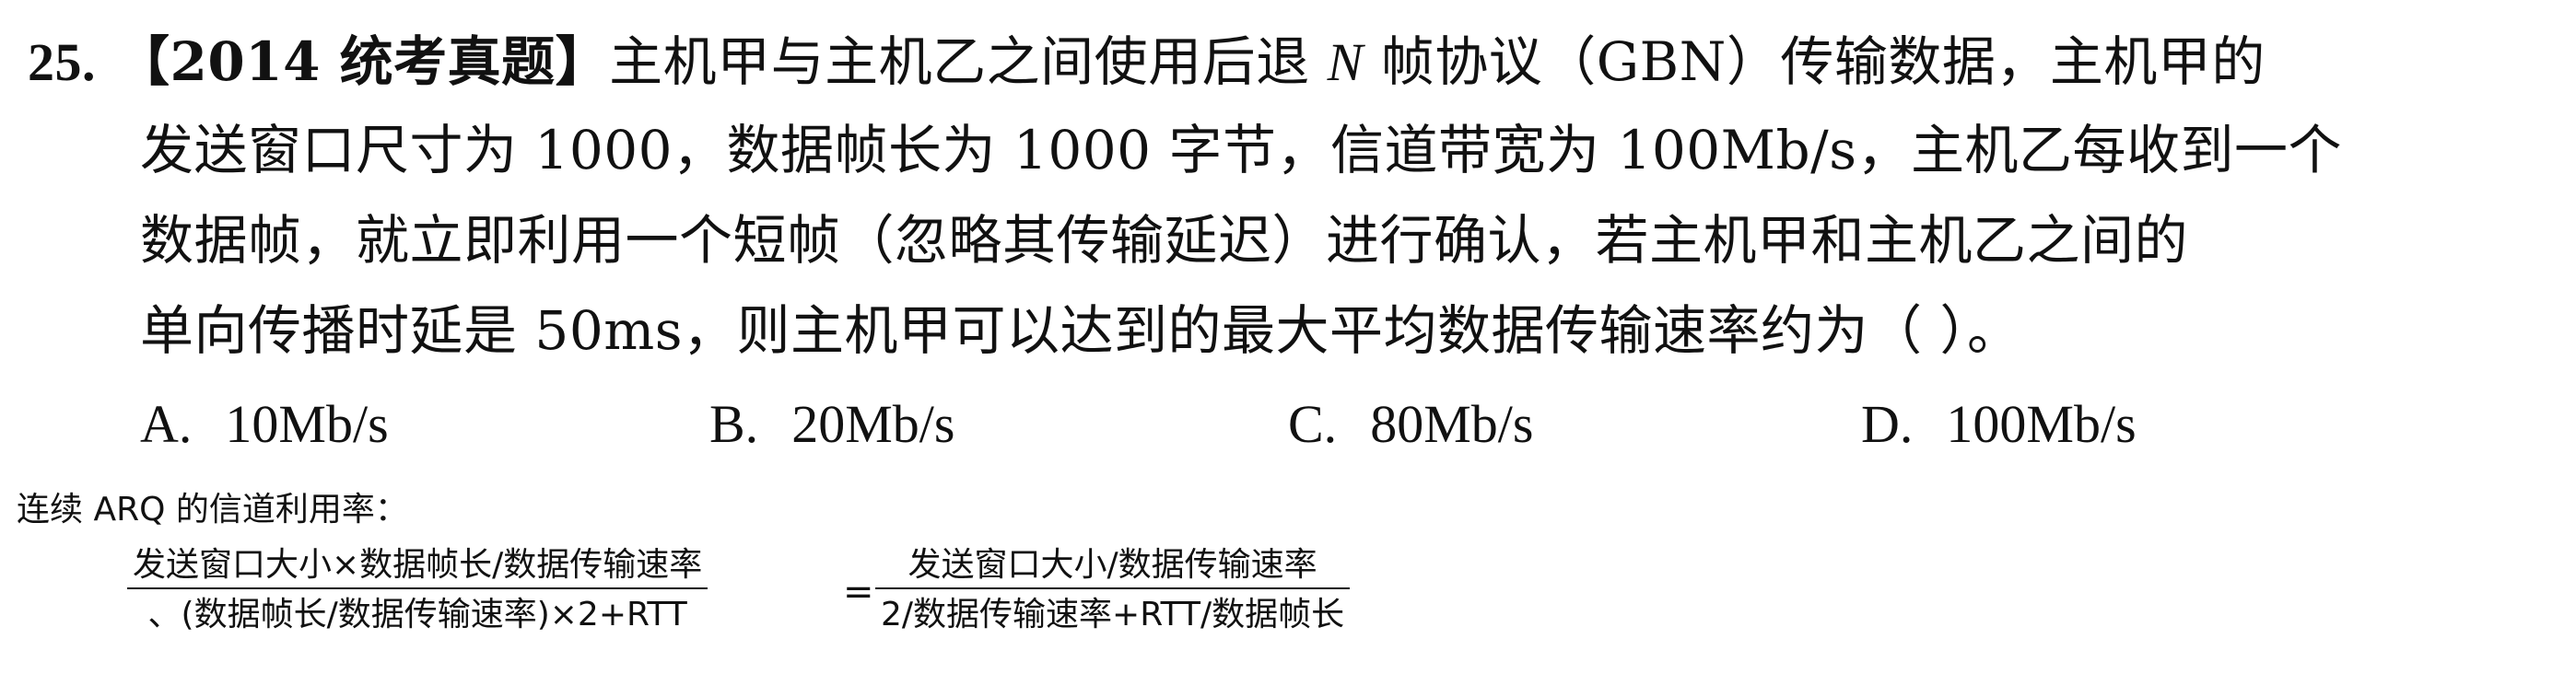 The width and height of the screenshot is (2576, 697). I want to click on fraction-left: 发送窗口大小×数据帧长/数据传输速率 、(数据帧长/数据传输速率)×2+RTT, so click(417, 590).